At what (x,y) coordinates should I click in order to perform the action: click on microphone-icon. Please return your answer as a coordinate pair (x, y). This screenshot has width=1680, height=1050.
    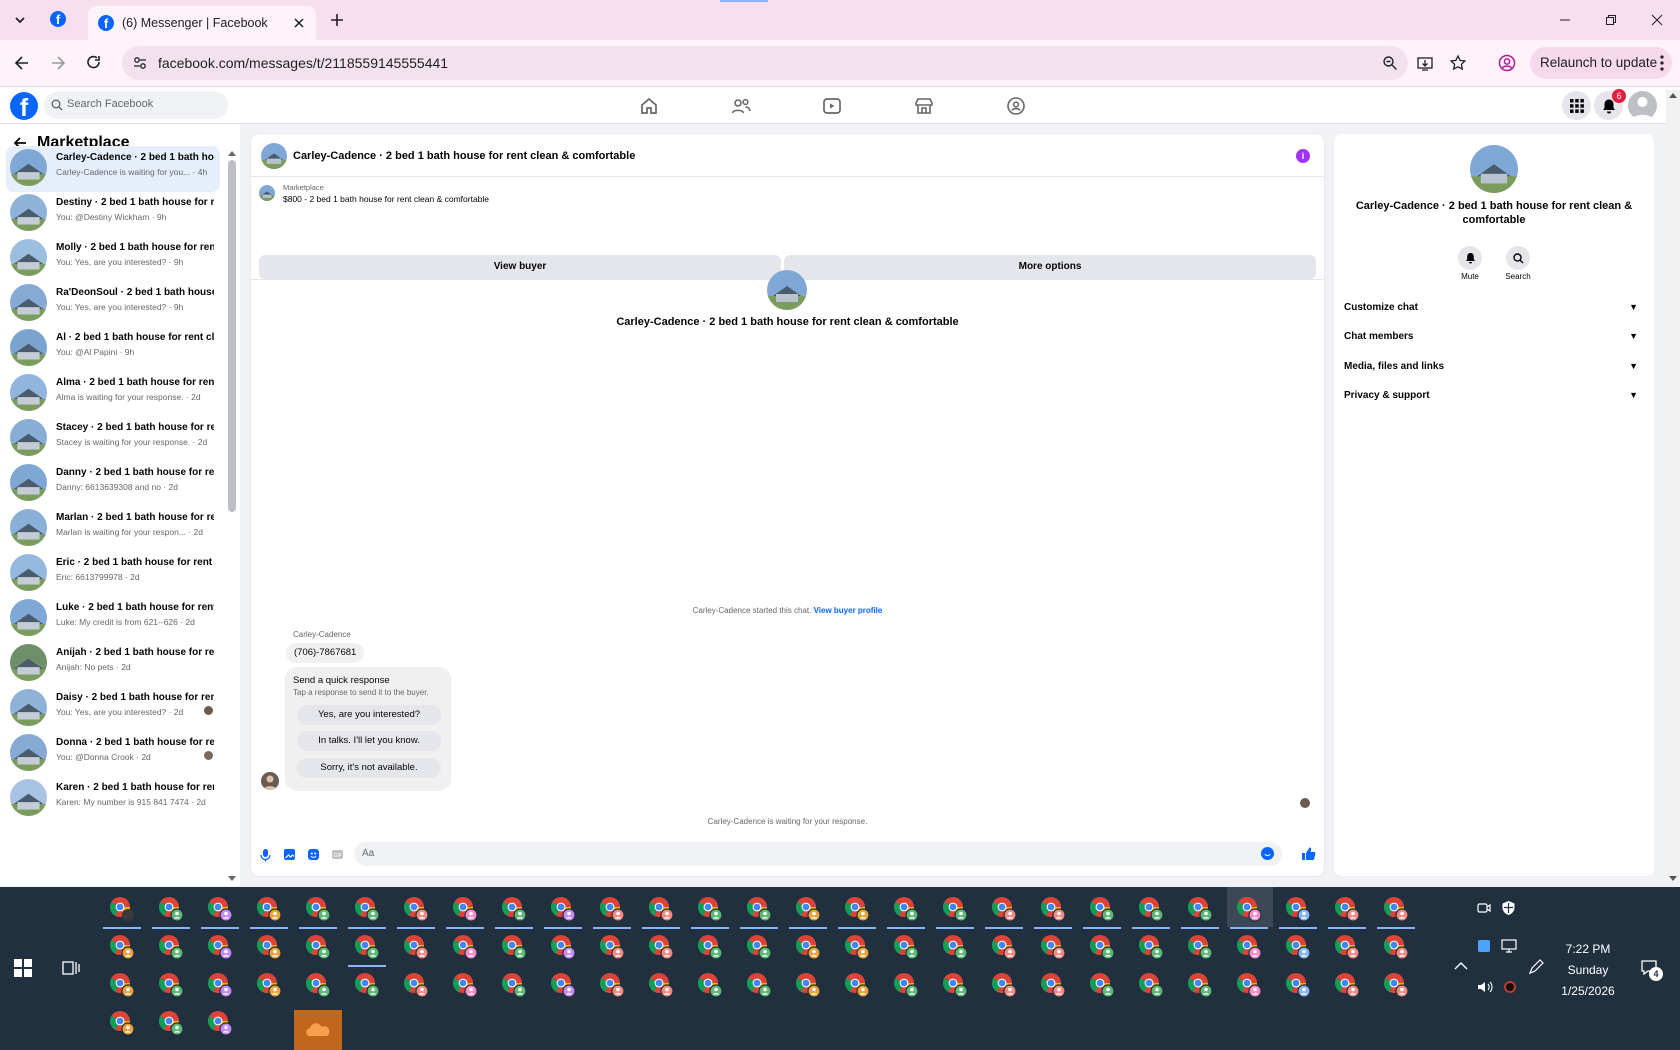
    Looking at the image, I should click on (265, 855).